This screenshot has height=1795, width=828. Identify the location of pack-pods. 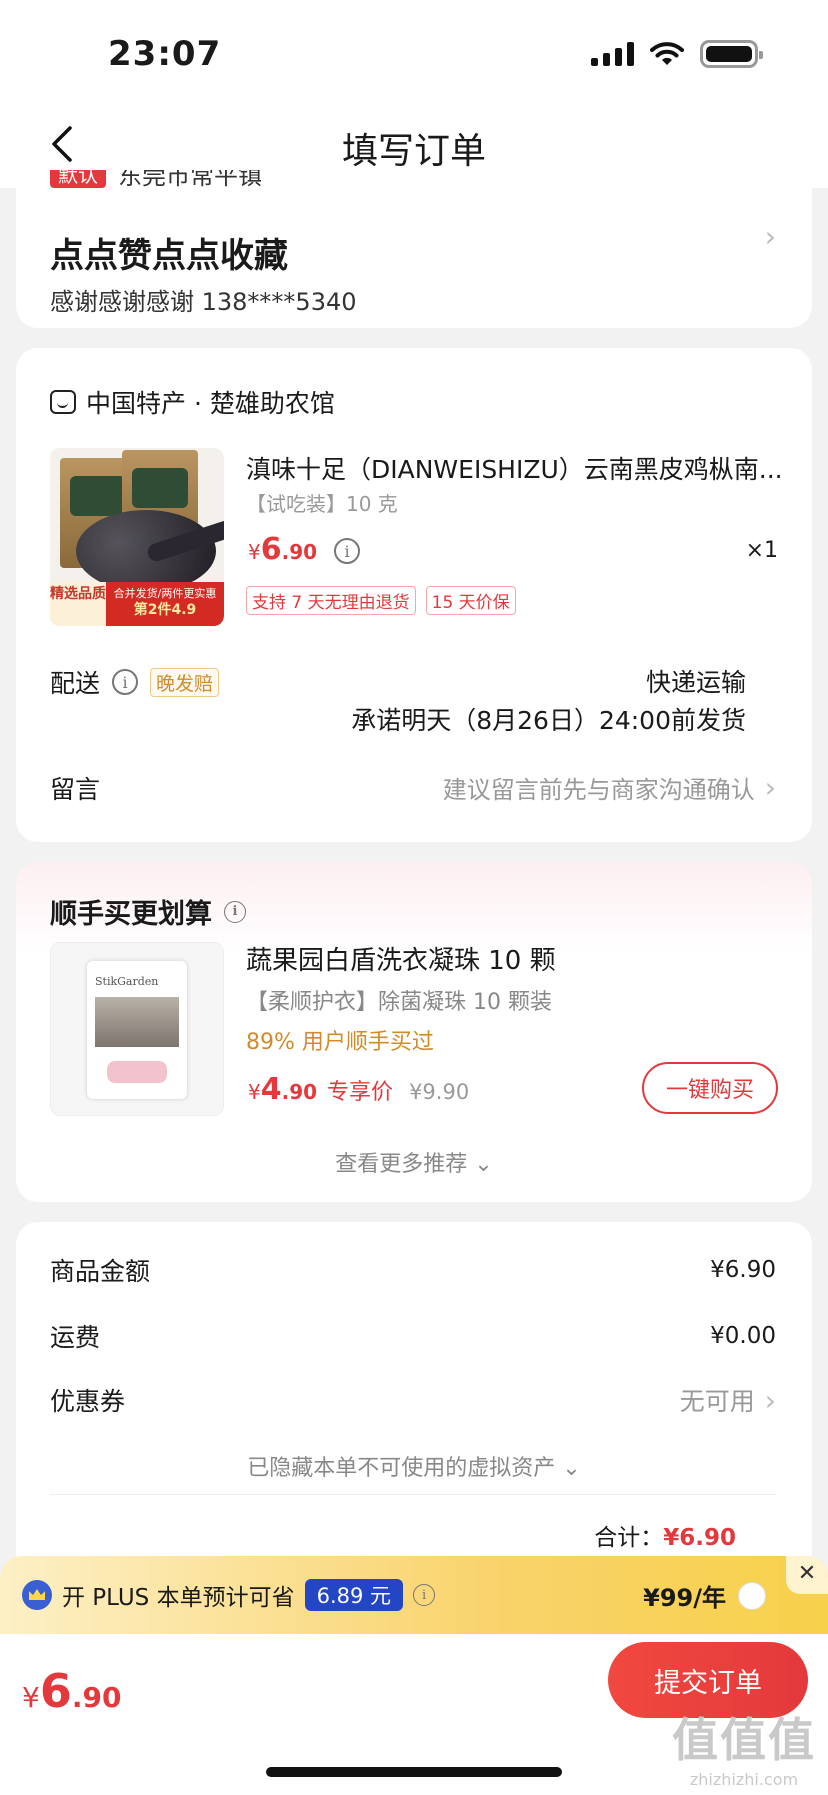
(137, 1072).